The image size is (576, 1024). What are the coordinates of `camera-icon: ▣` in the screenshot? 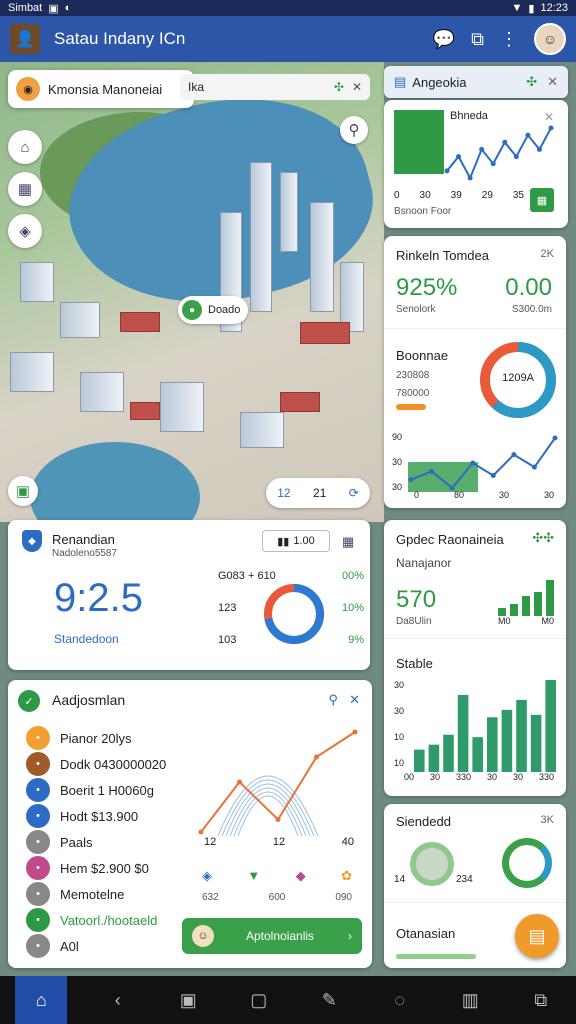 It's located at (23, 491).